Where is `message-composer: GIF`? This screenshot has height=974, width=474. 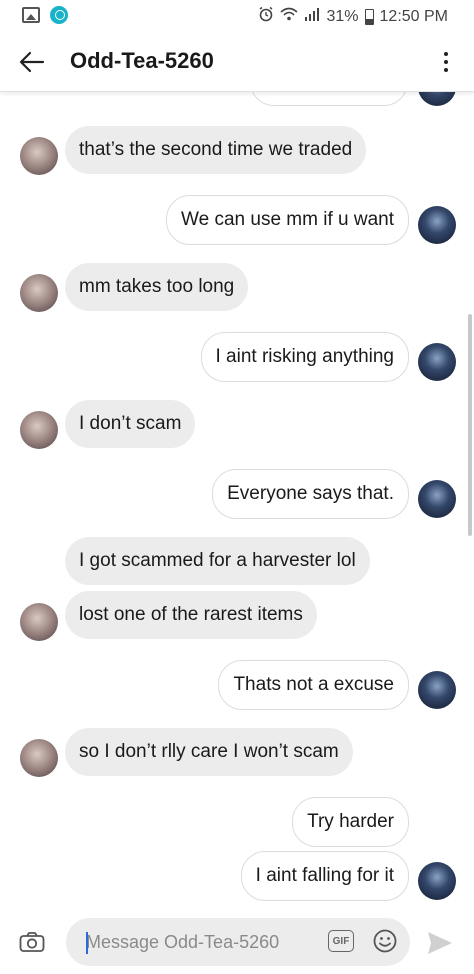 message-composer: GIF is located at coordinates (237, 942).